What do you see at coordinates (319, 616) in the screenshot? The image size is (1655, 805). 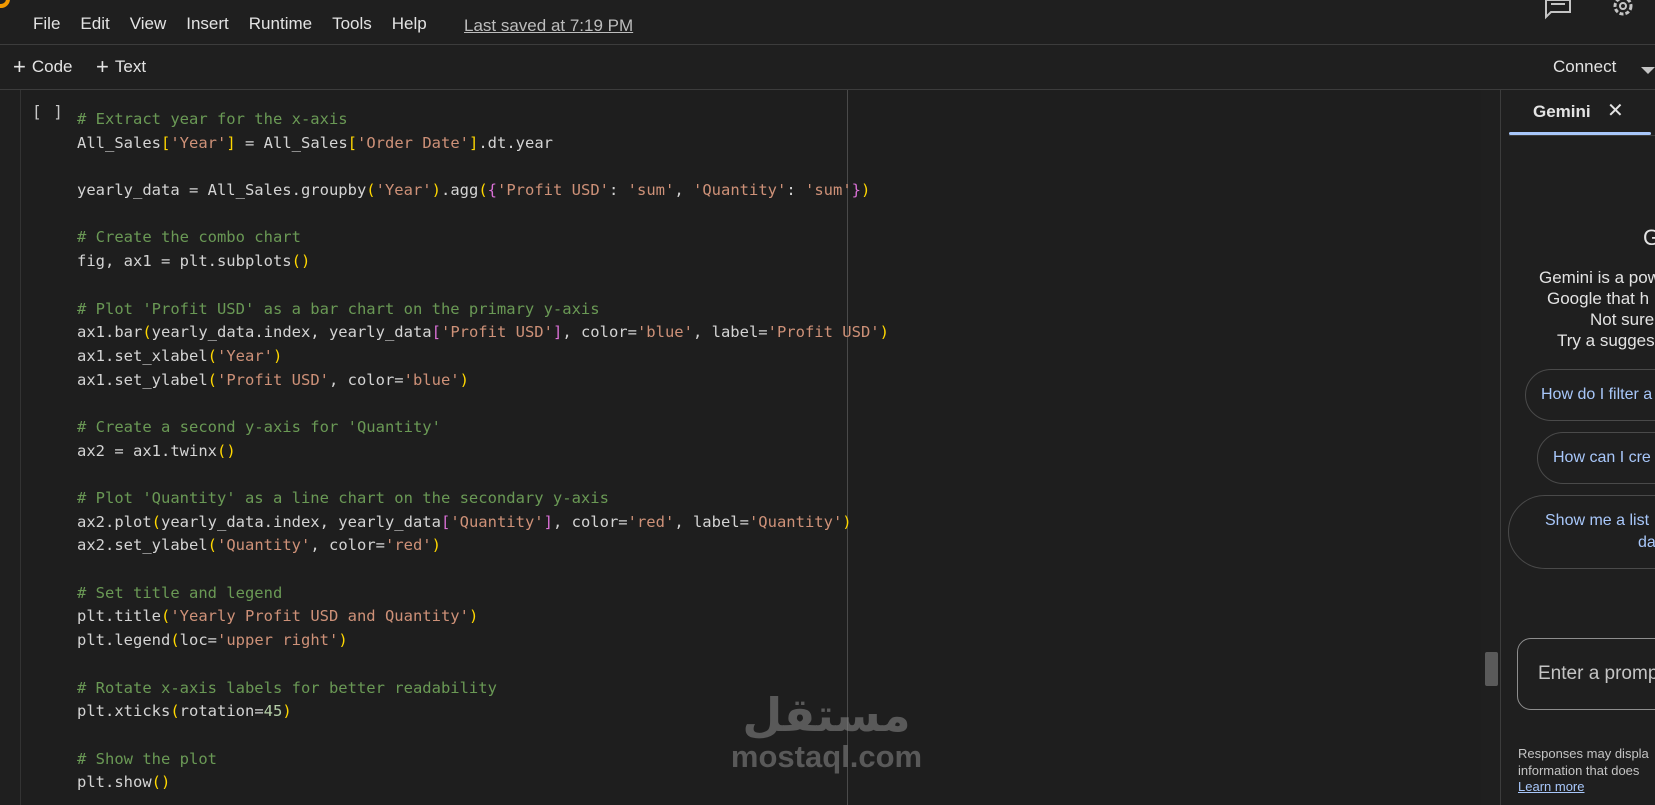 I see `code-token: 'Yearly Profit USD and Quantity'` at bounding box center [319, 616].